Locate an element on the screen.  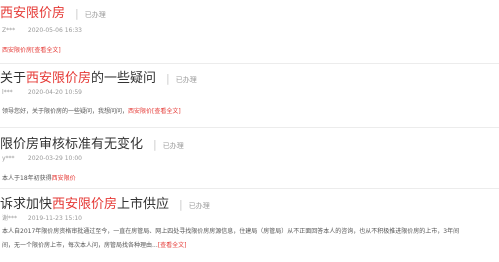
post-author: 谢*** is located at coordinates (10, 218).